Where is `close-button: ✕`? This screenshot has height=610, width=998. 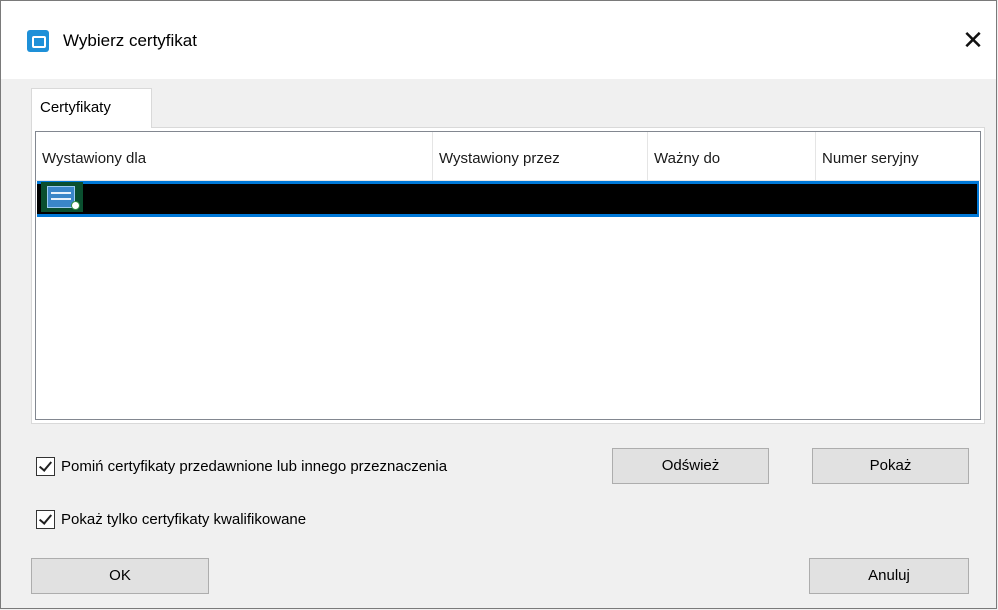
close-button: ✕ is located at coordinates (973, 41).